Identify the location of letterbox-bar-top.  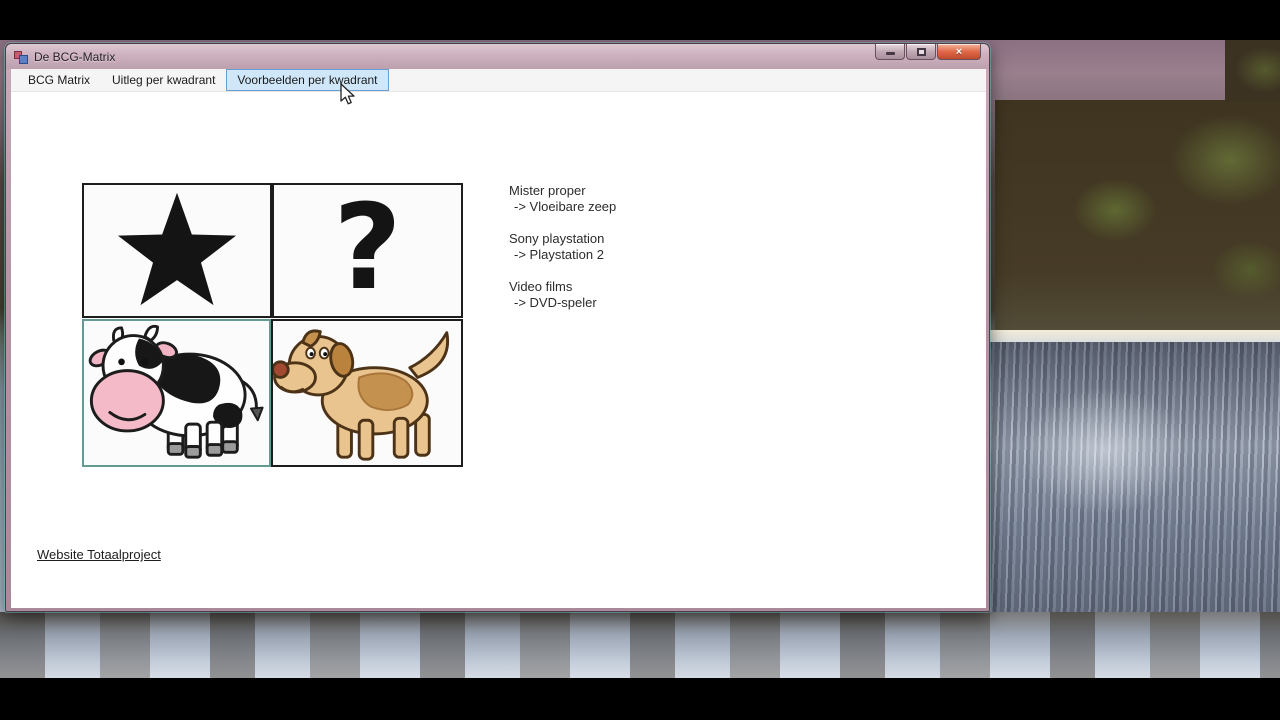
(640, 20).